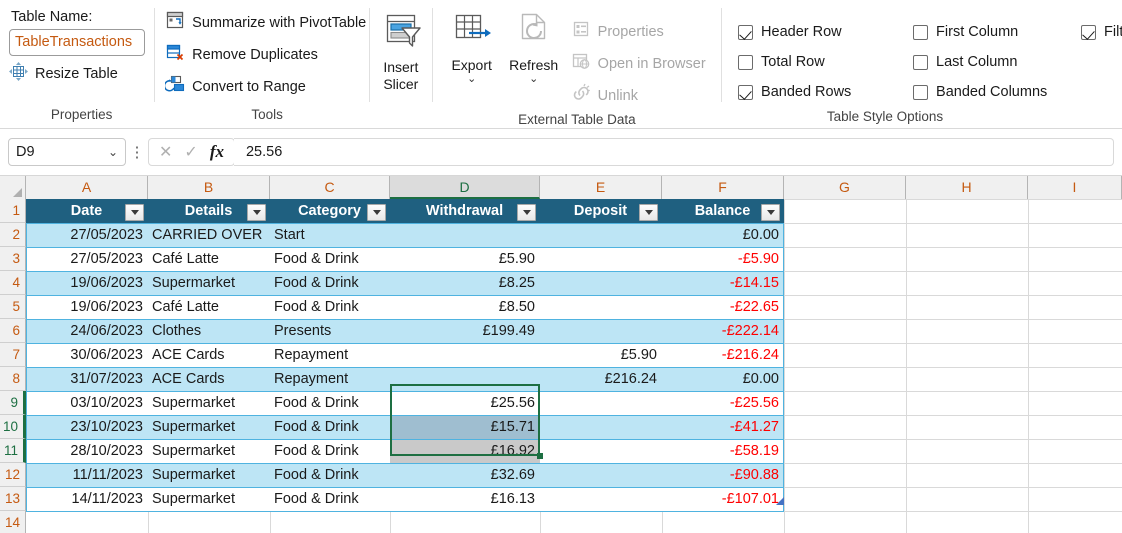  What do you see at coordinates (465, 475) in the screenshot?
I see `cell-D12: £32.69` at bounding box center [465, 475].